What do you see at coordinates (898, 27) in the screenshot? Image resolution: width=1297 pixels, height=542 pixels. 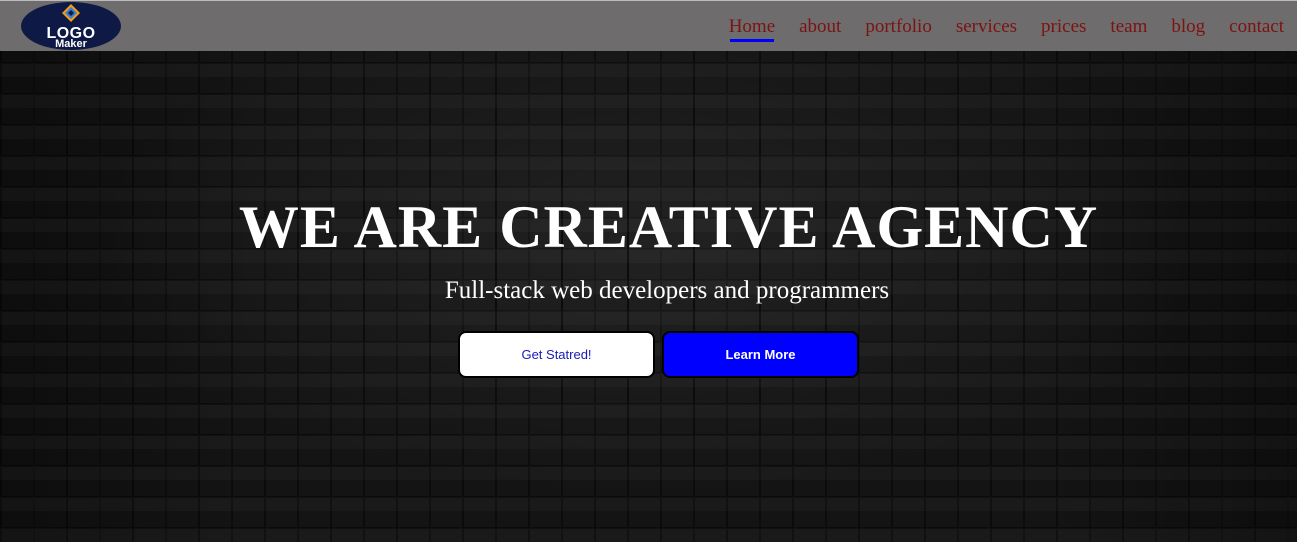 I see `nav-item-portfolio: portfolio` at bounding box center [898, 27].